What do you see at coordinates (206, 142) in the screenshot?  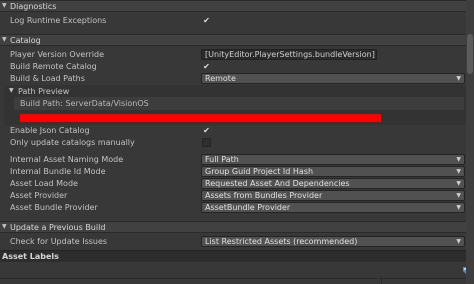 I see `only-update-checkbox` at bounding box center [206, 142].